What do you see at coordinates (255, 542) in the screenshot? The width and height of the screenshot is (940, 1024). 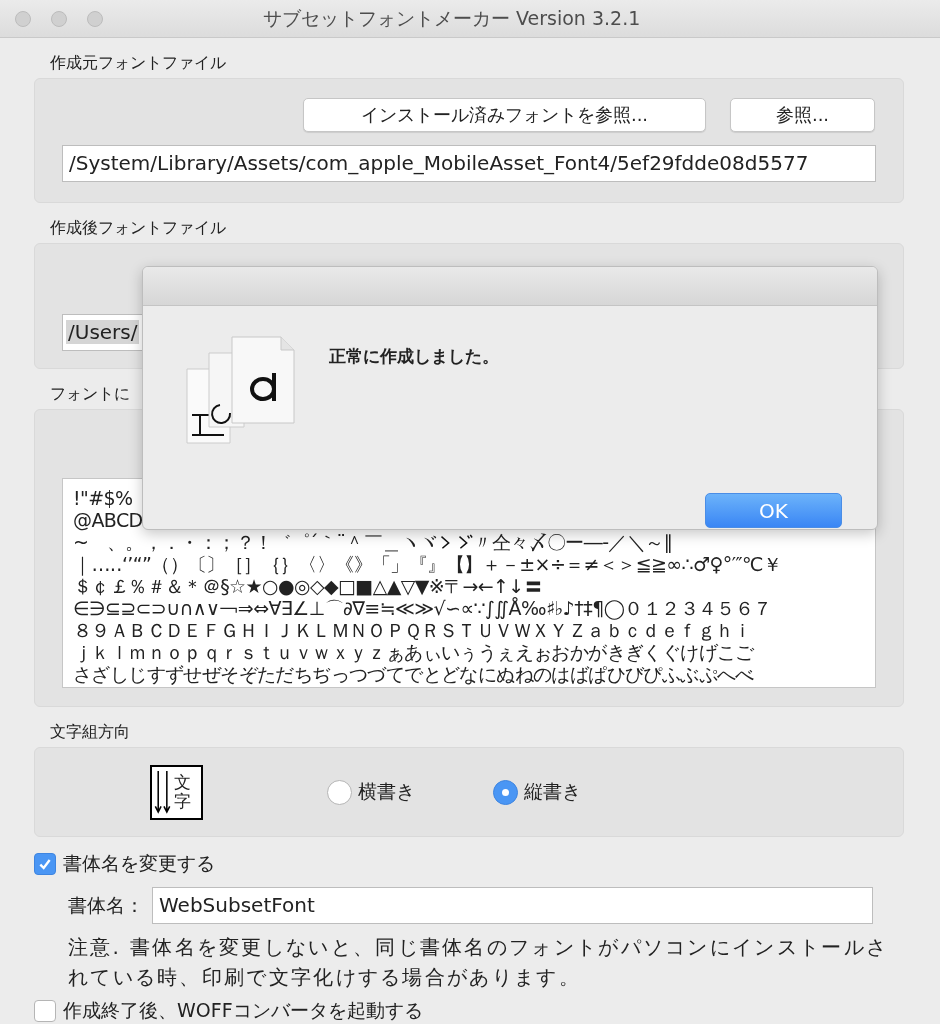 I see `character-line: ~ 、。，．・：；？！゛゜´｀¨＾￣＿ヽヾ` at bounding box center [255, 542].